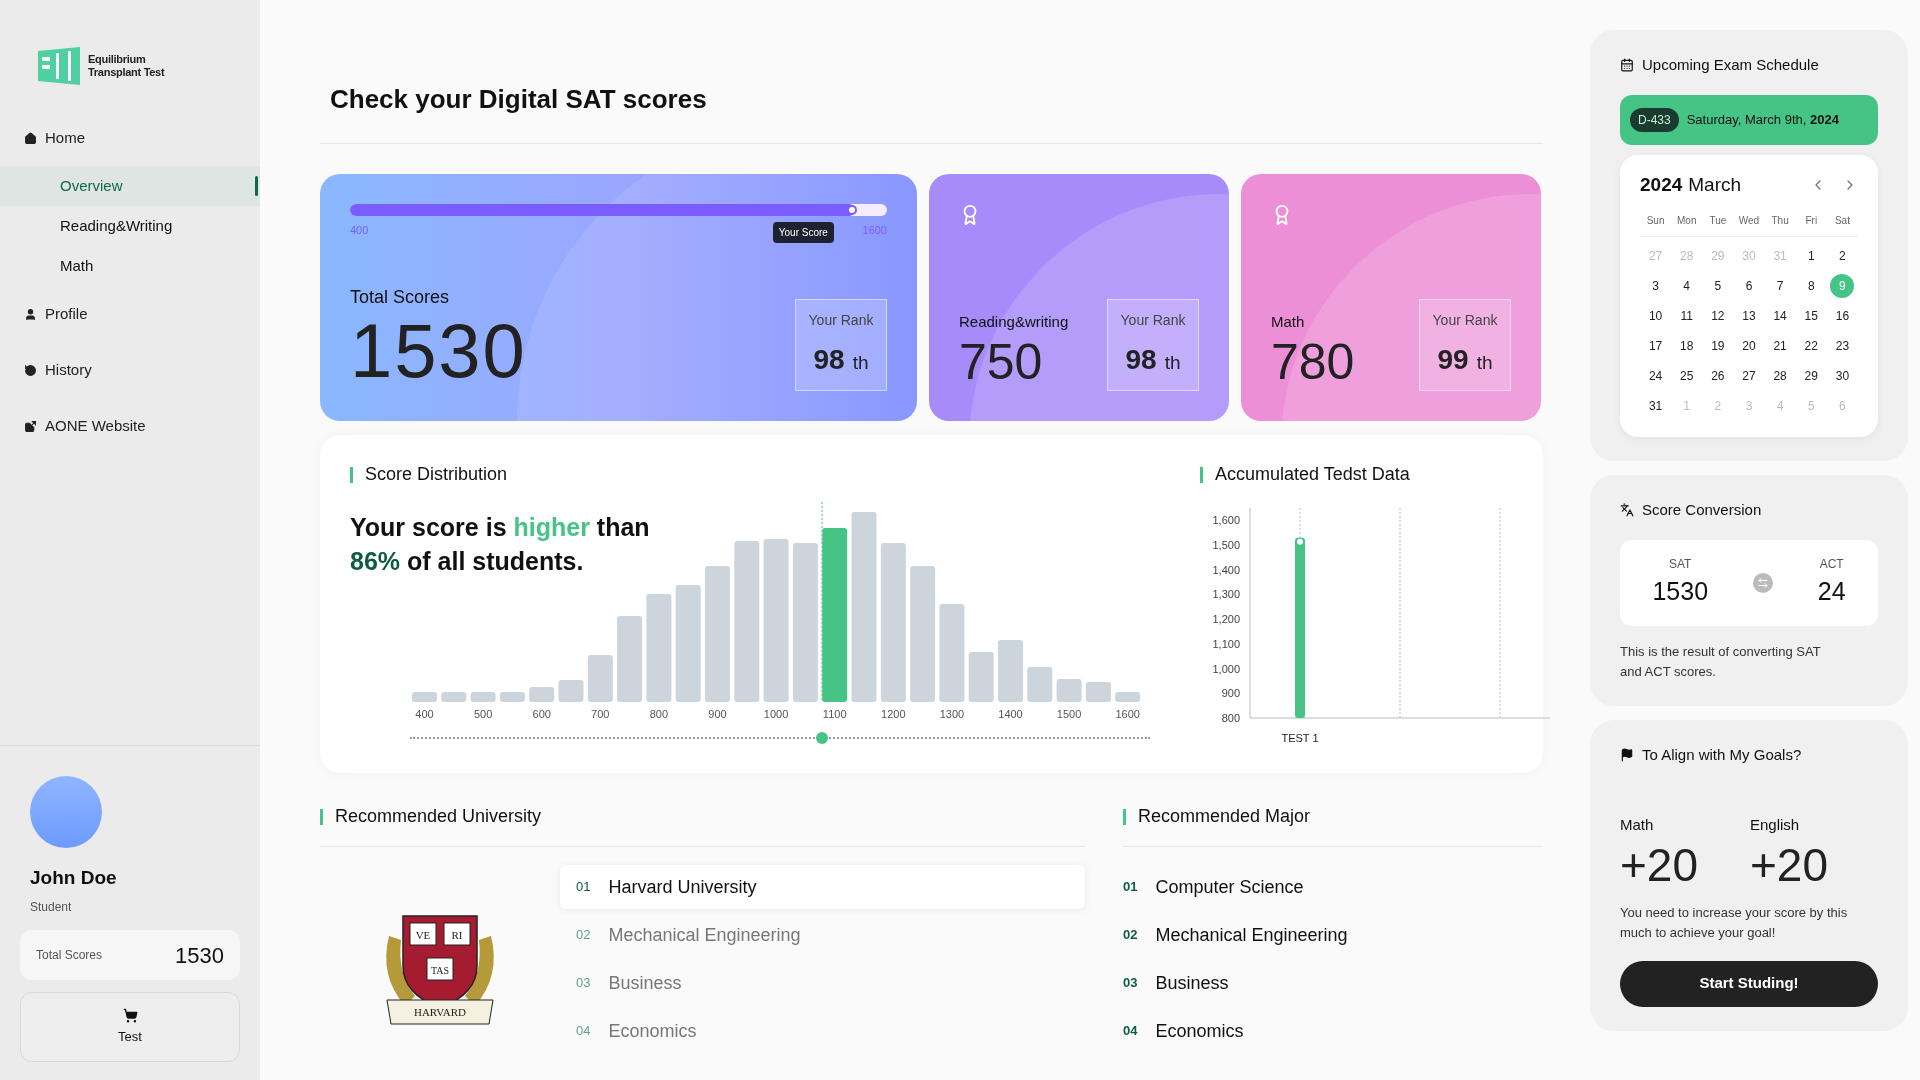 The height and width of the screenshot is (1080, 1920). I want to click on flag-icon, so click(1627, 754).